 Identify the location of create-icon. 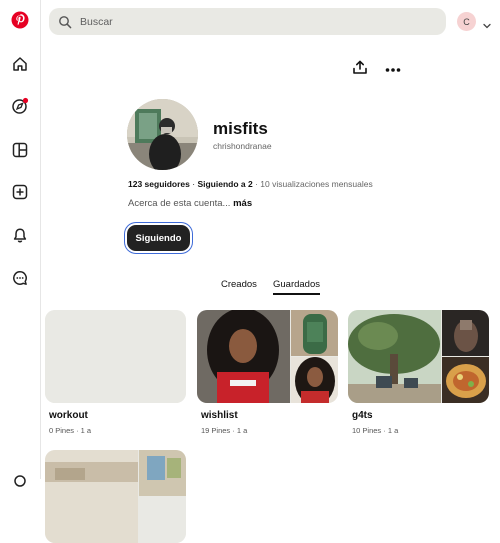
(20, 192).